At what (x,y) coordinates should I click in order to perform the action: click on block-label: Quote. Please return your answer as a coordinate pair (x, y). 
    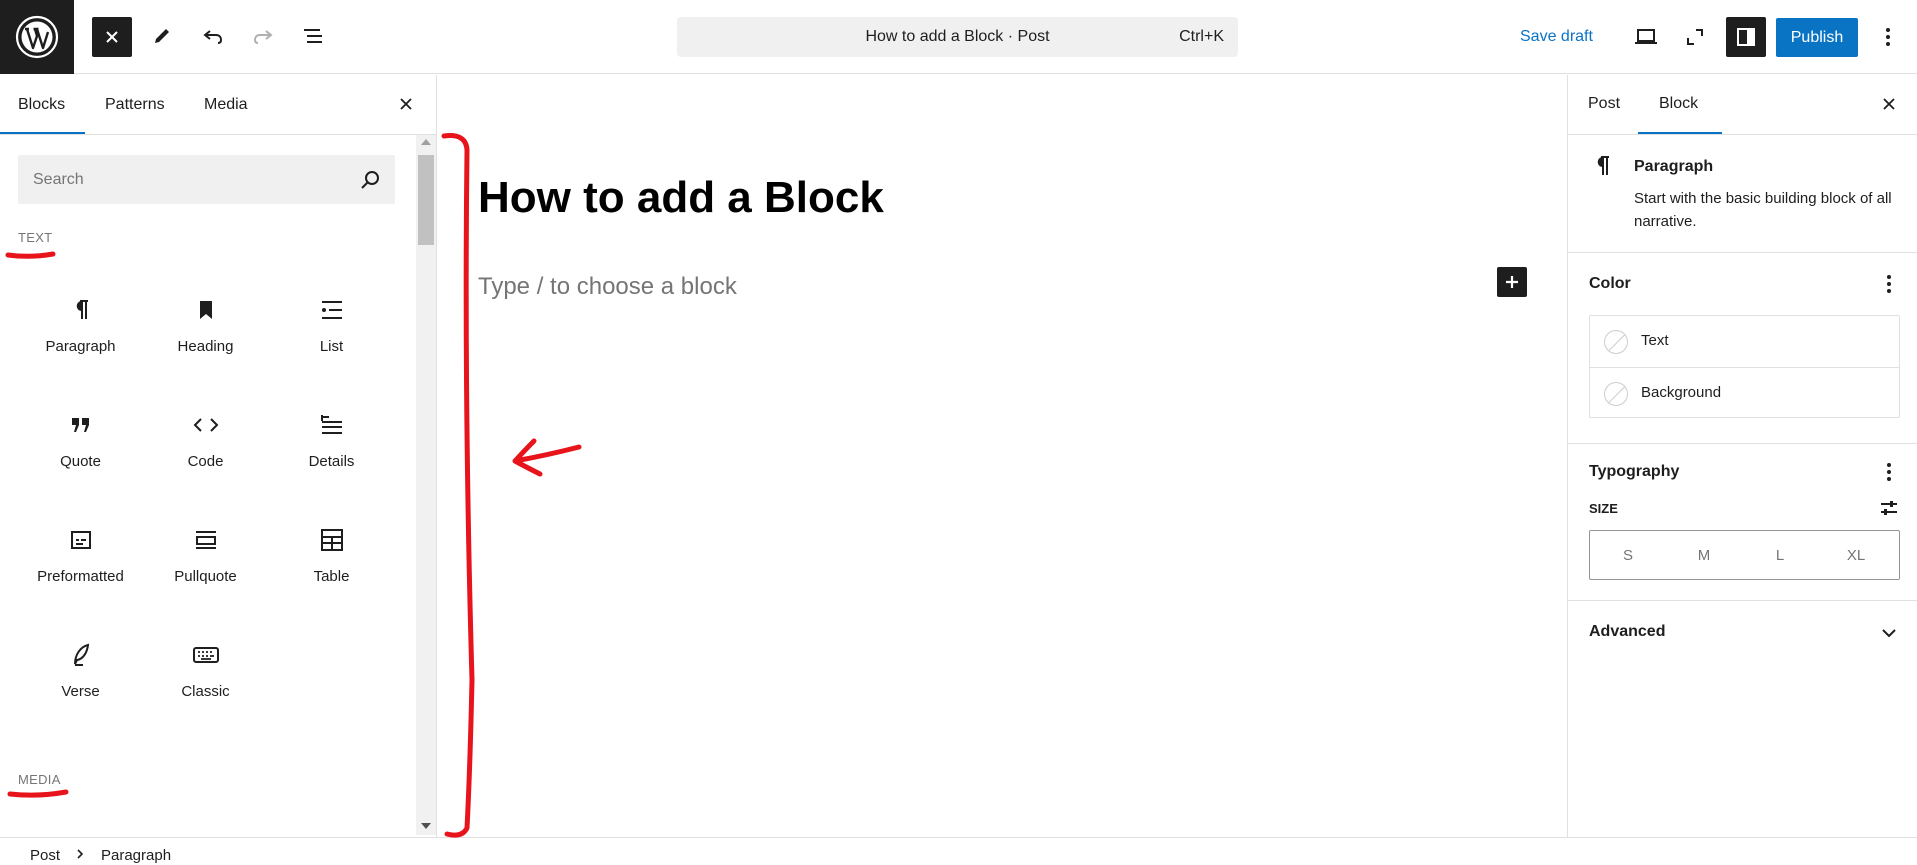
    Looking at the image, I should click on (80, 461).